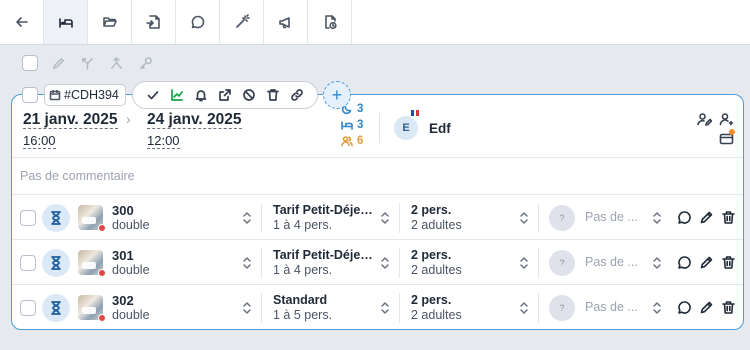  I want to click on guest-name: Edf, so click(440, 128).